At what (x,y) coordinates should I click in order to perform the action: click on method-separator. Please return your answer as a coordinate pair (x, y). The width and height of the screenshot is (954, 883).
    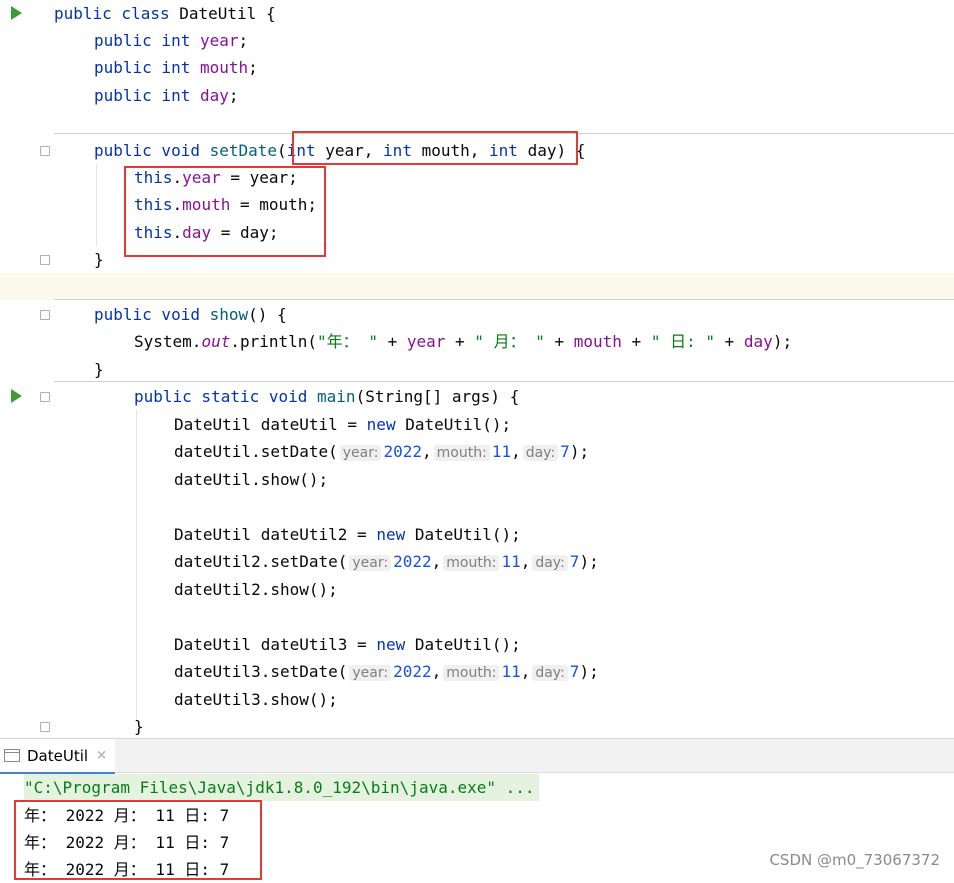
    Looking at the image, I should click on (504, 299).